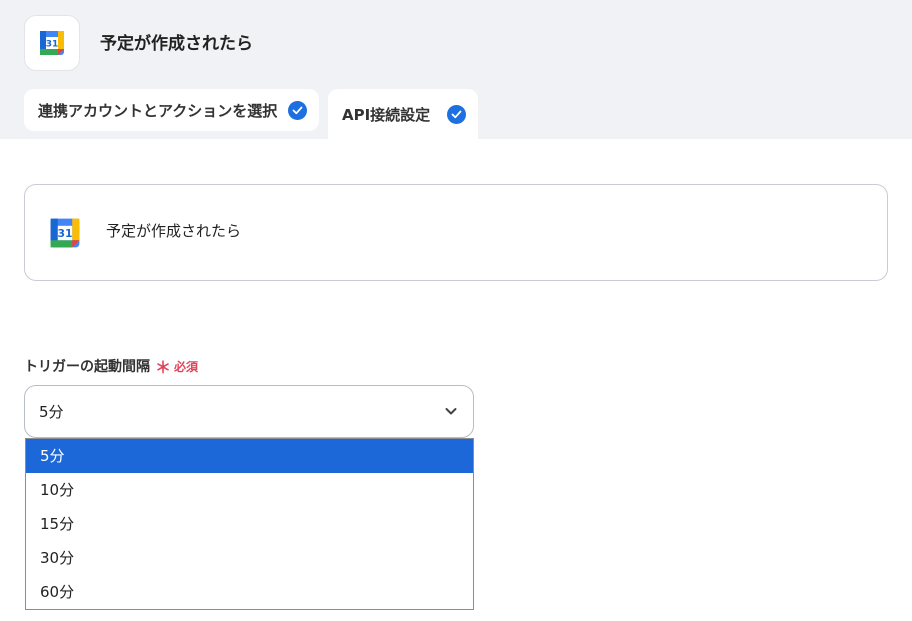 Image resolution: width=912 pixels, height=621 pixels. Describe the element at coordinates (87, 367) in the screenshot. I see `field-label-text: トリガーの起動間隔` at that location.